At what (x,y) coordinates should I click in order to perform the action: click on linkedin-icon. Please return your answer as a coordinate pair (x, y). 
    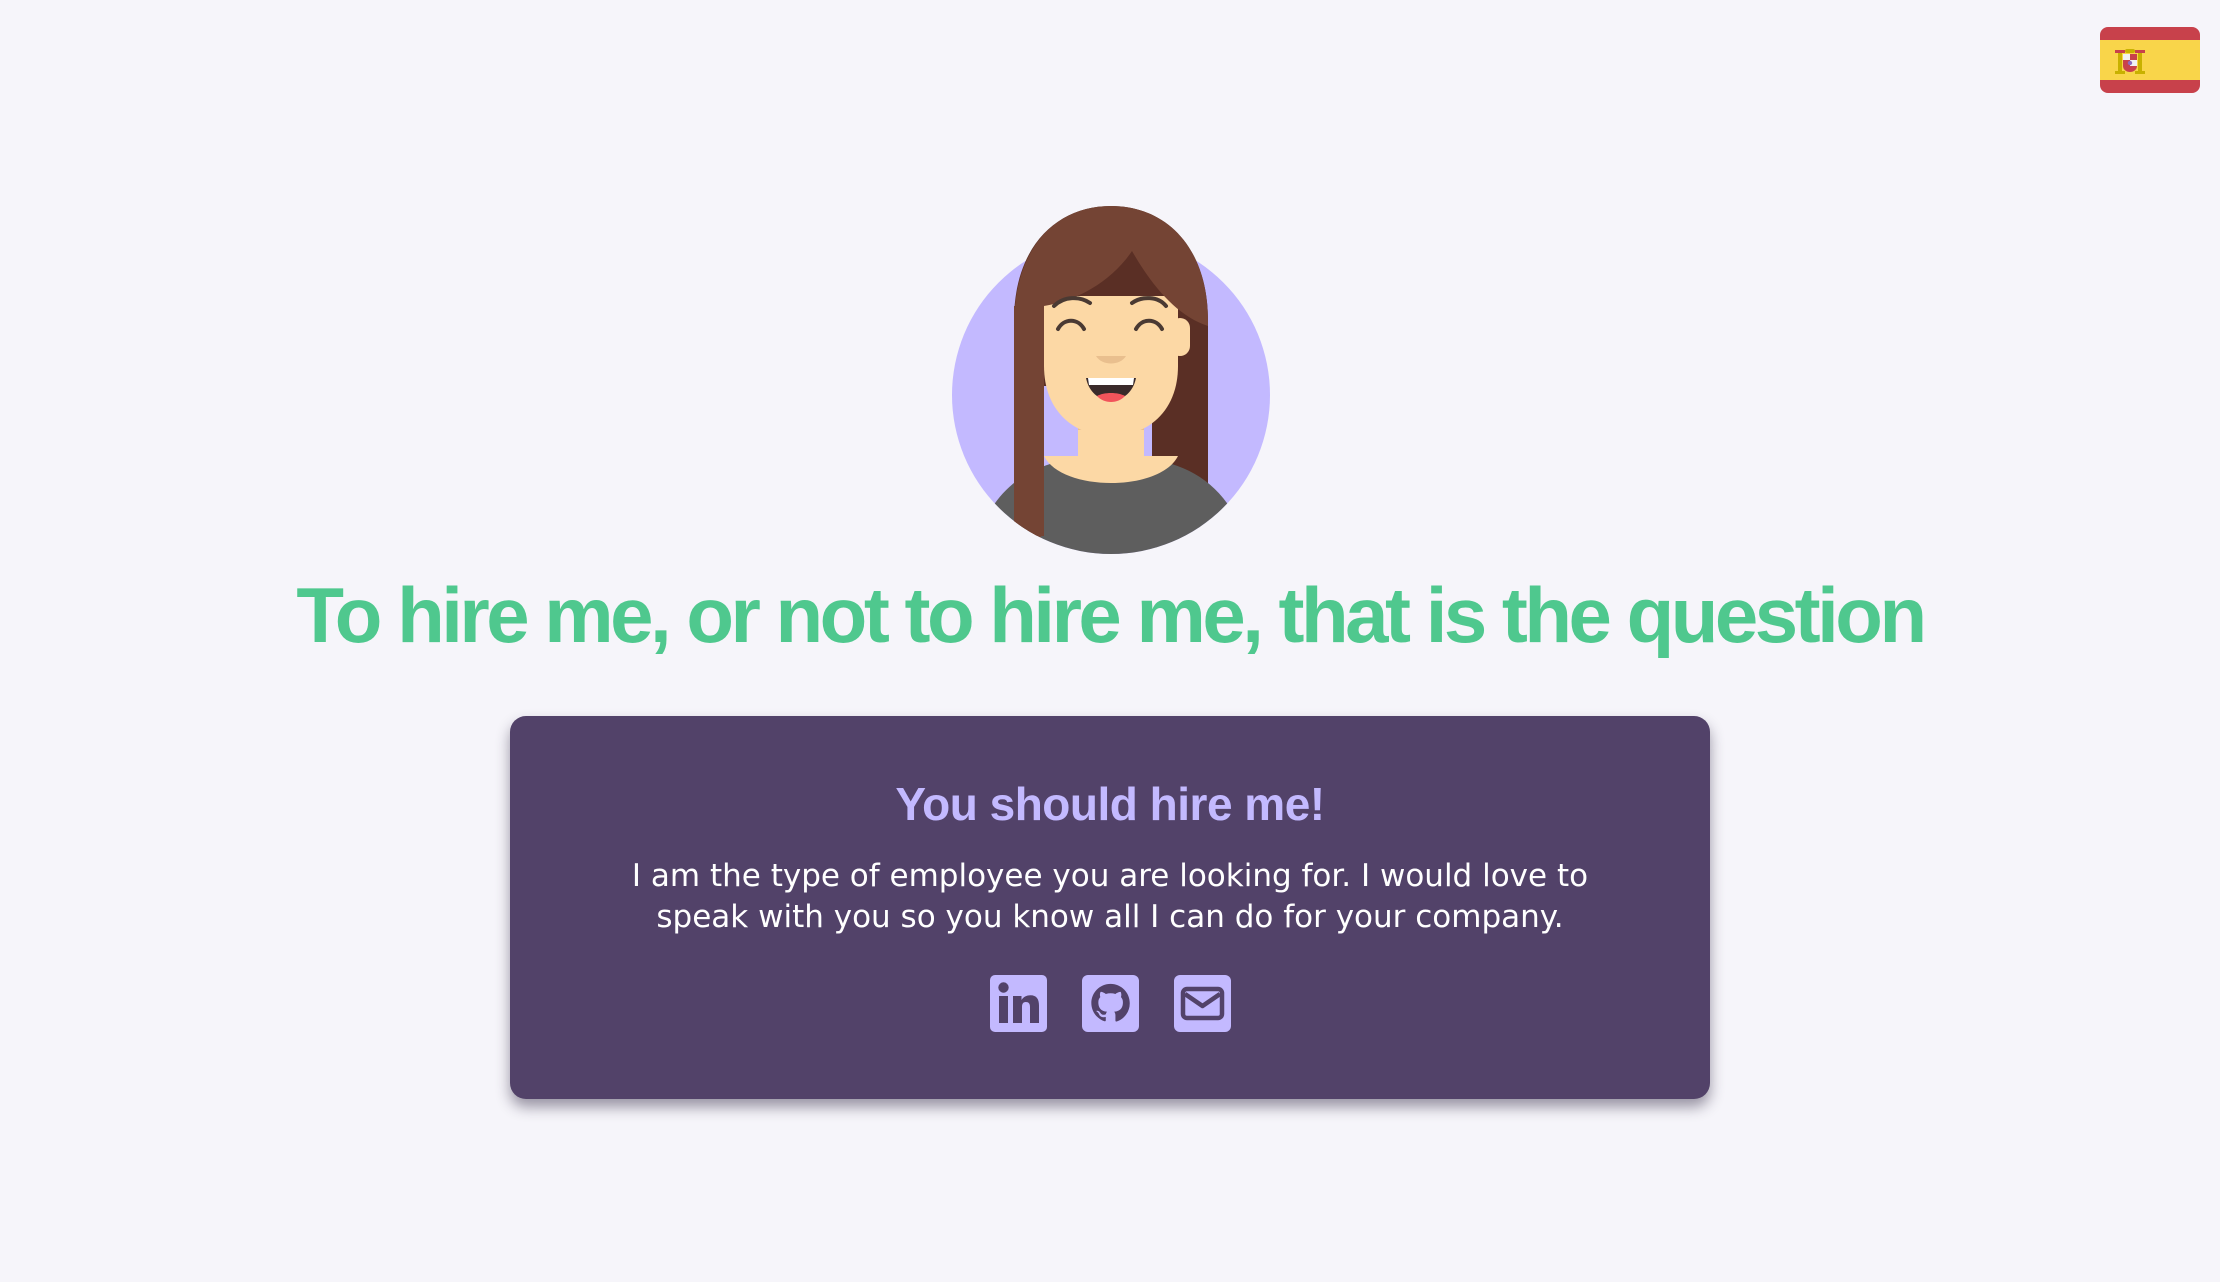
    Looking at the image, I should click on (1018, 1003).